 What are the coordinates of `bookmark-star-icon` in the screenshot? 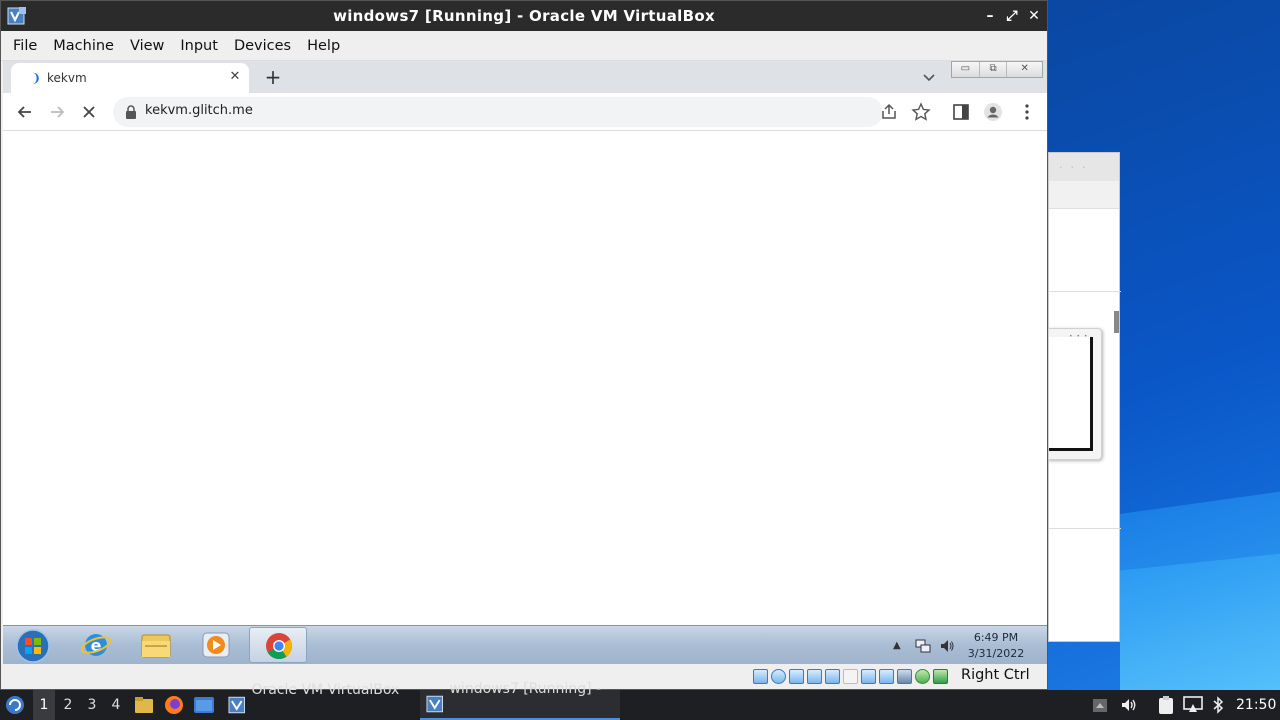 It's located at (921, 112).